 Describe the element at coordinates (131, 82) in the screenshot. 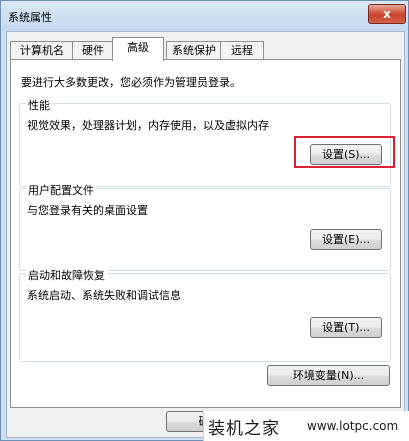

I see `admin-notice: 要进行大多数更改，您必须作为管理员登录。` at that location.